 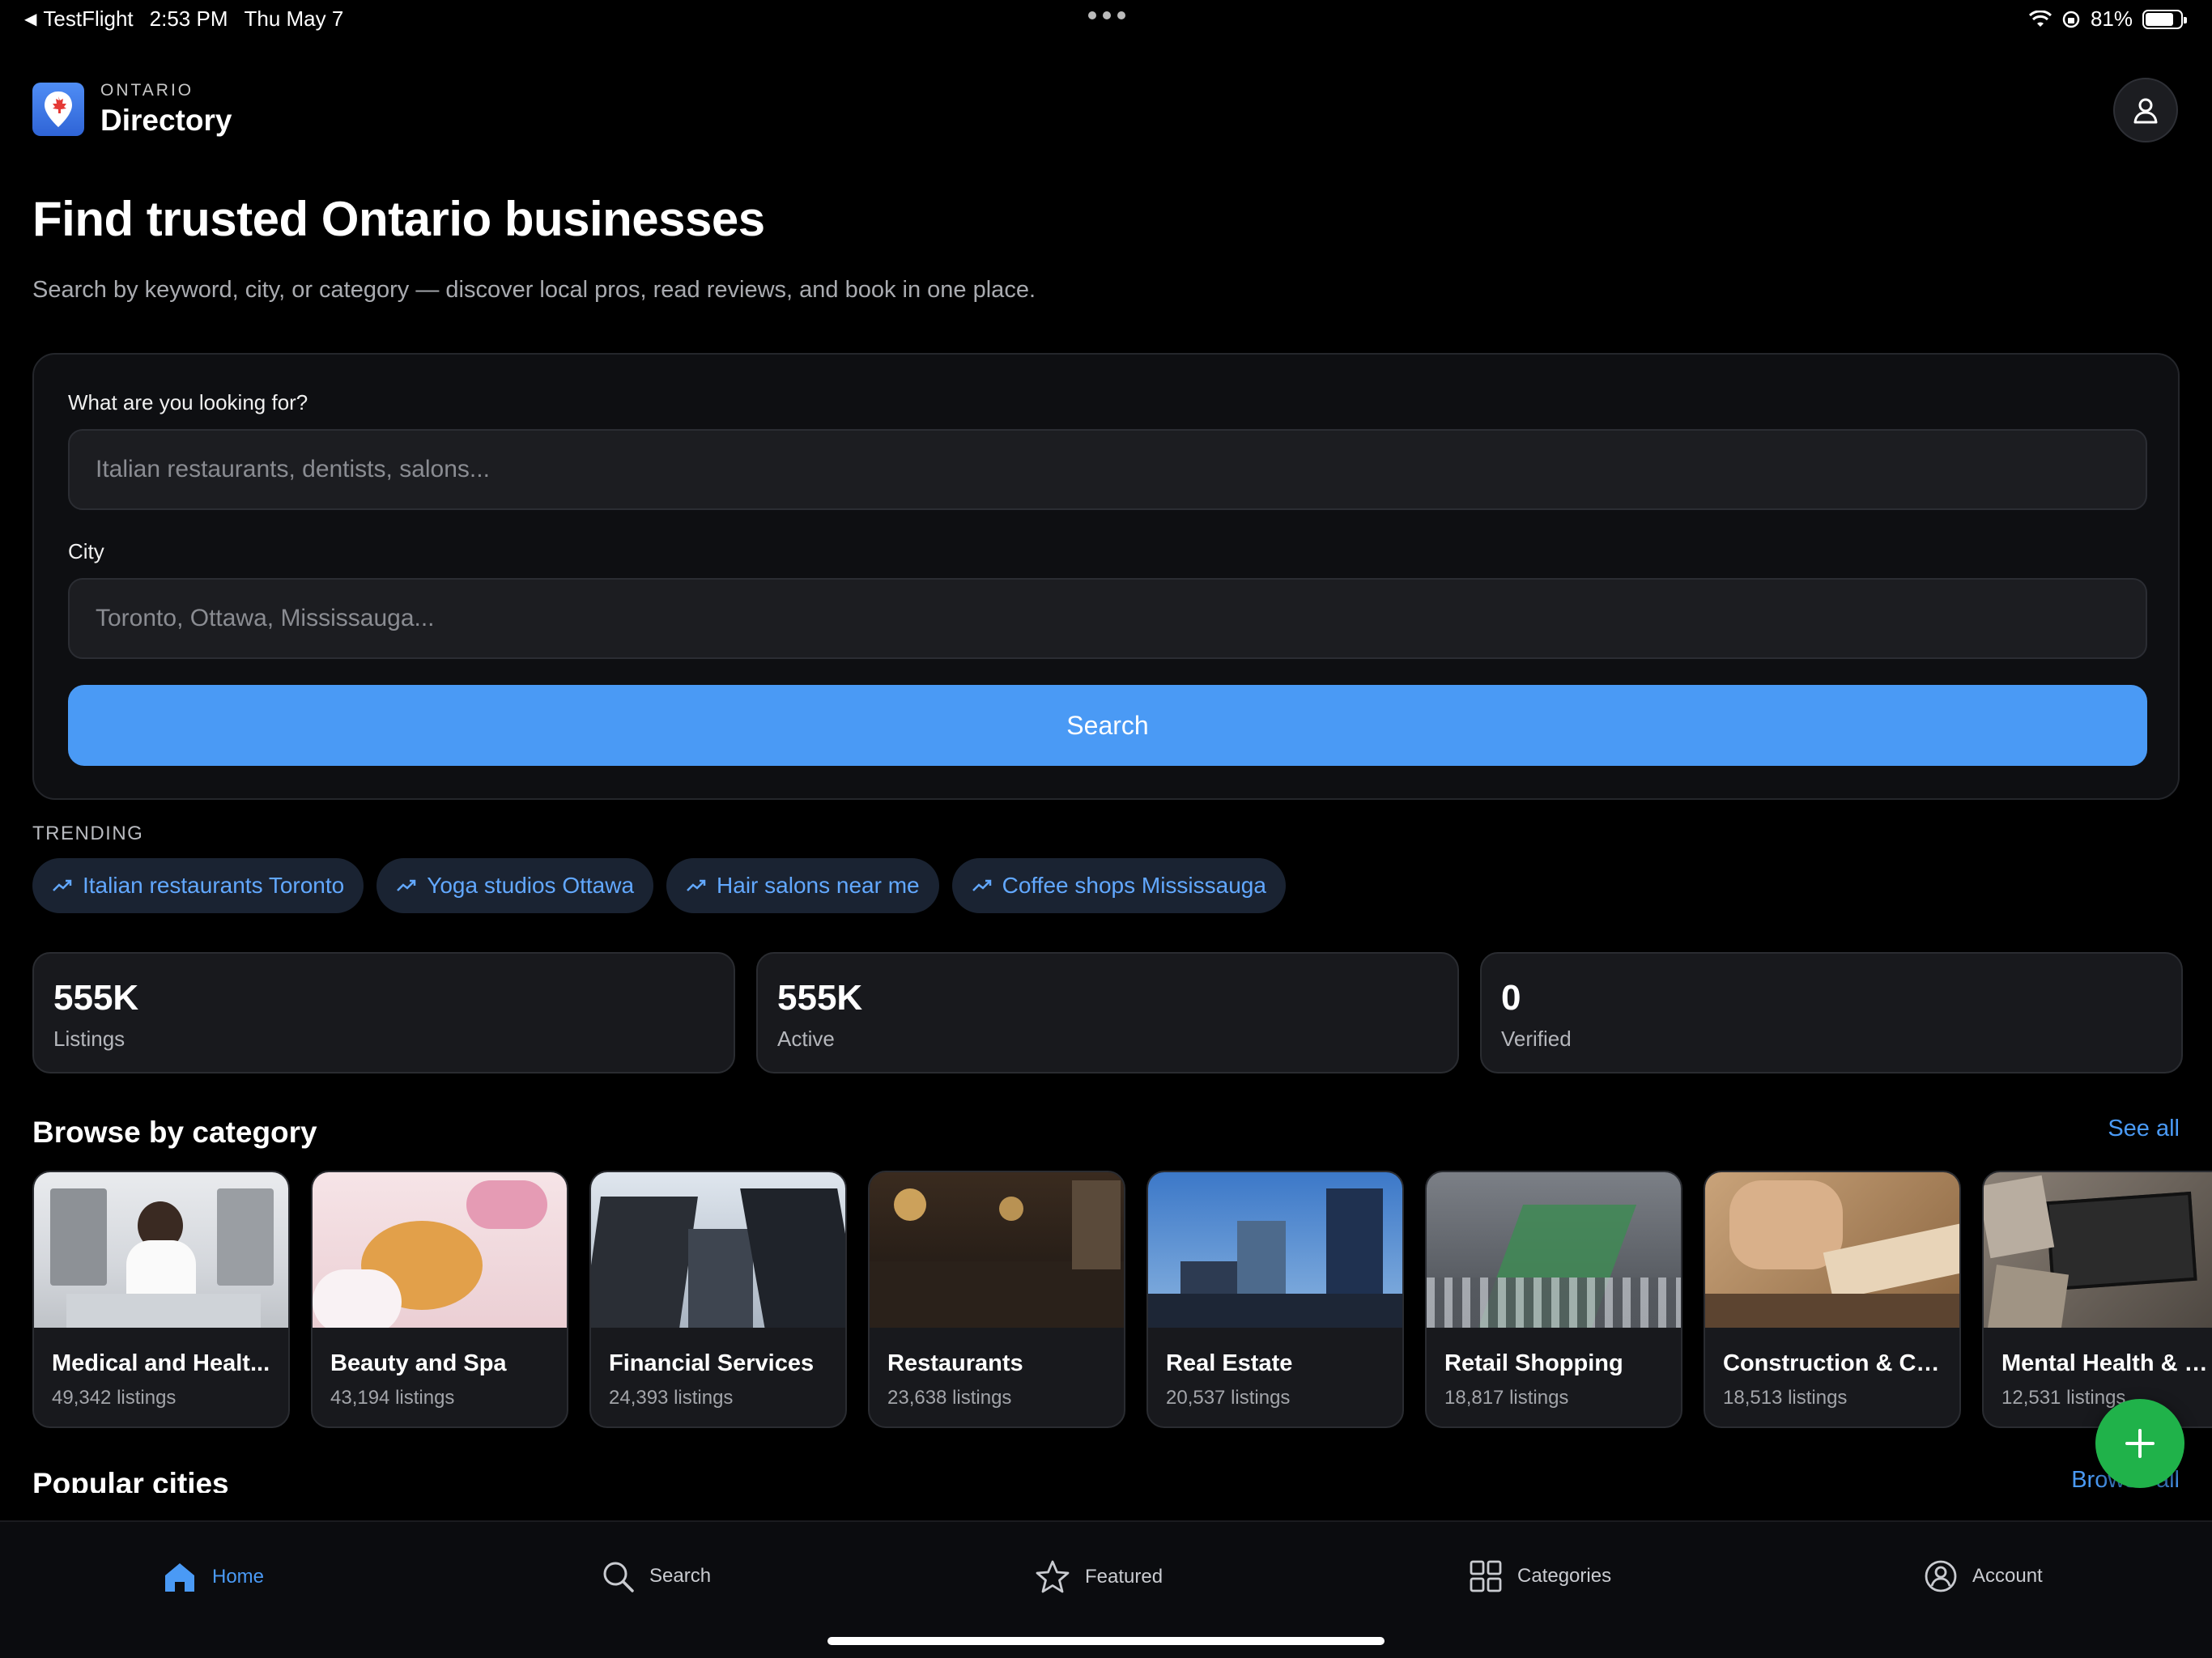 What do you see at coordinates (2008, 1576) in the screenshot?
I see `tab-label: Account` at bounding box center [2008, 1576].